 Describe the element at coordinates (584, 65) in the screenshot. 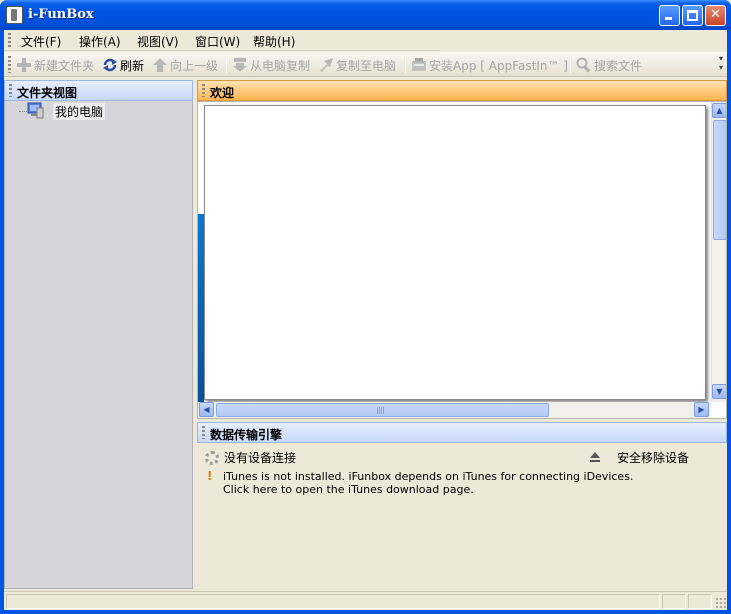

I see `search-icon` at that location.